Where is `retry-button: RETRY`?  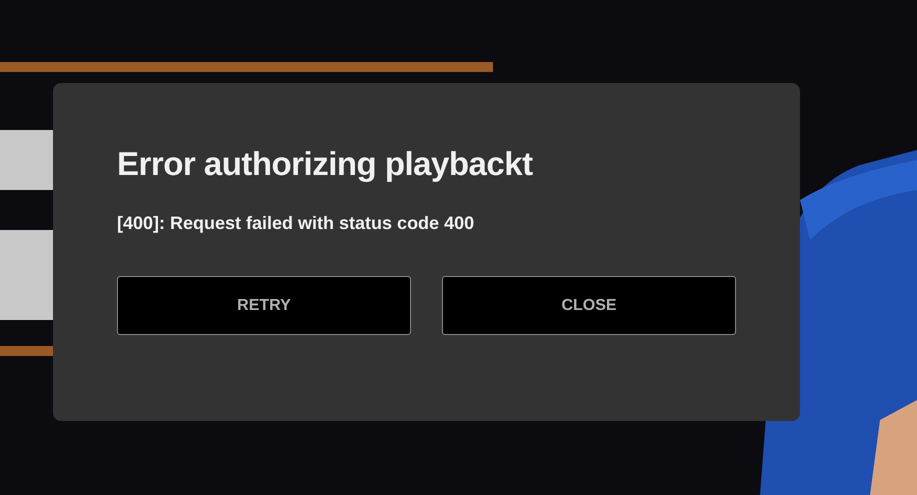 retry-button: RETRY is located at coordinates (264, 305).